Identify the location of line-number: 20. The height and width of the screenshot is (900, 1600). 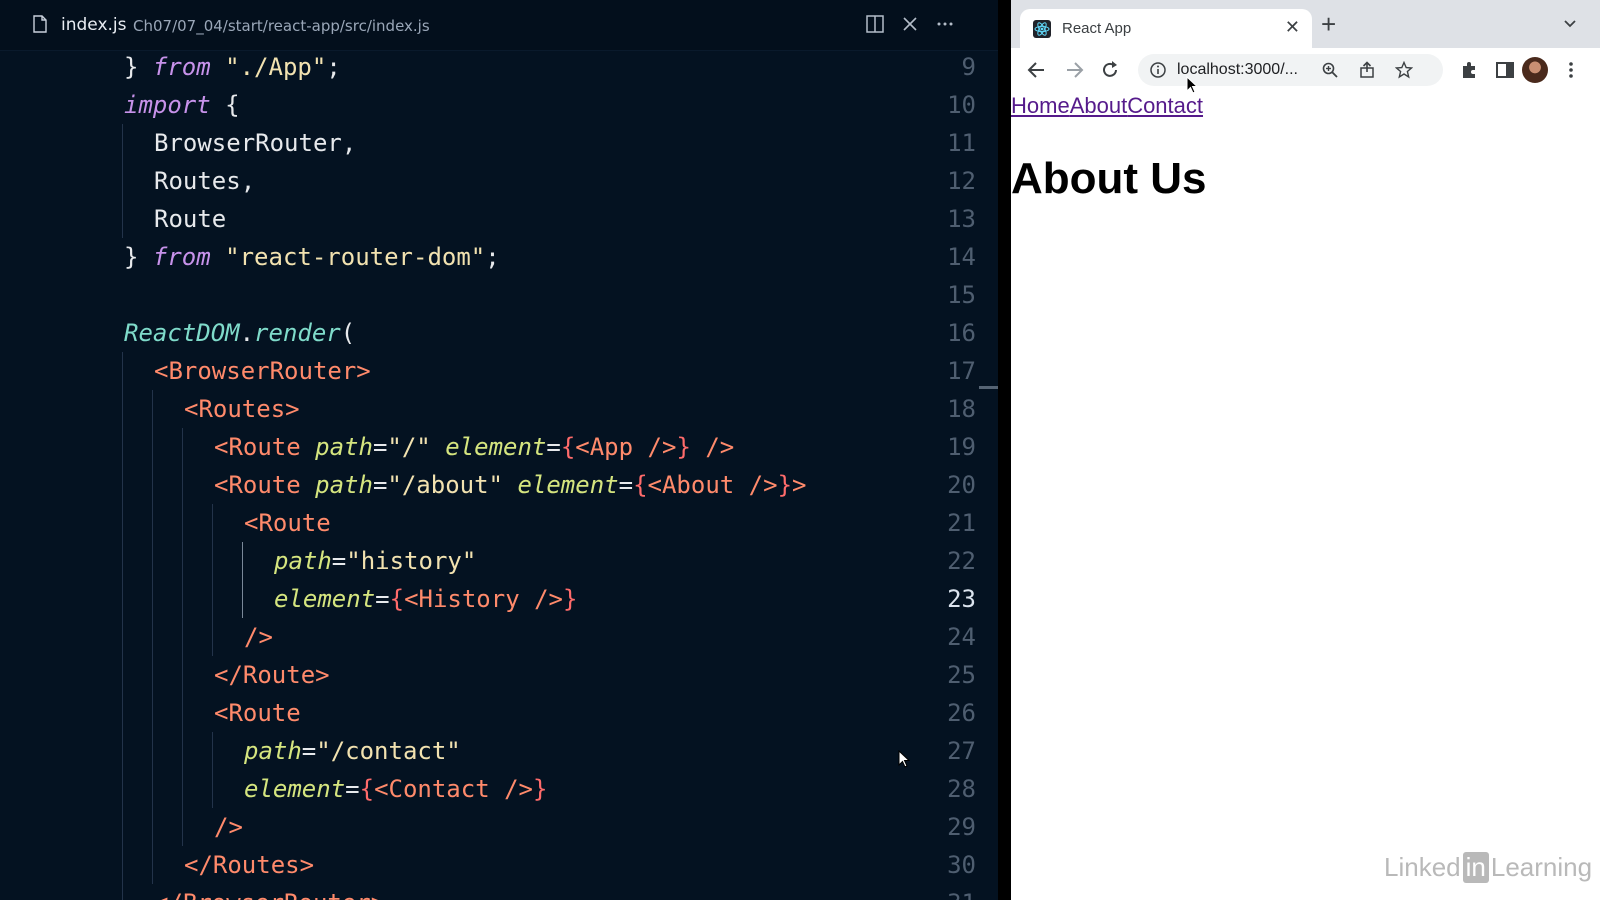
(961, 485).